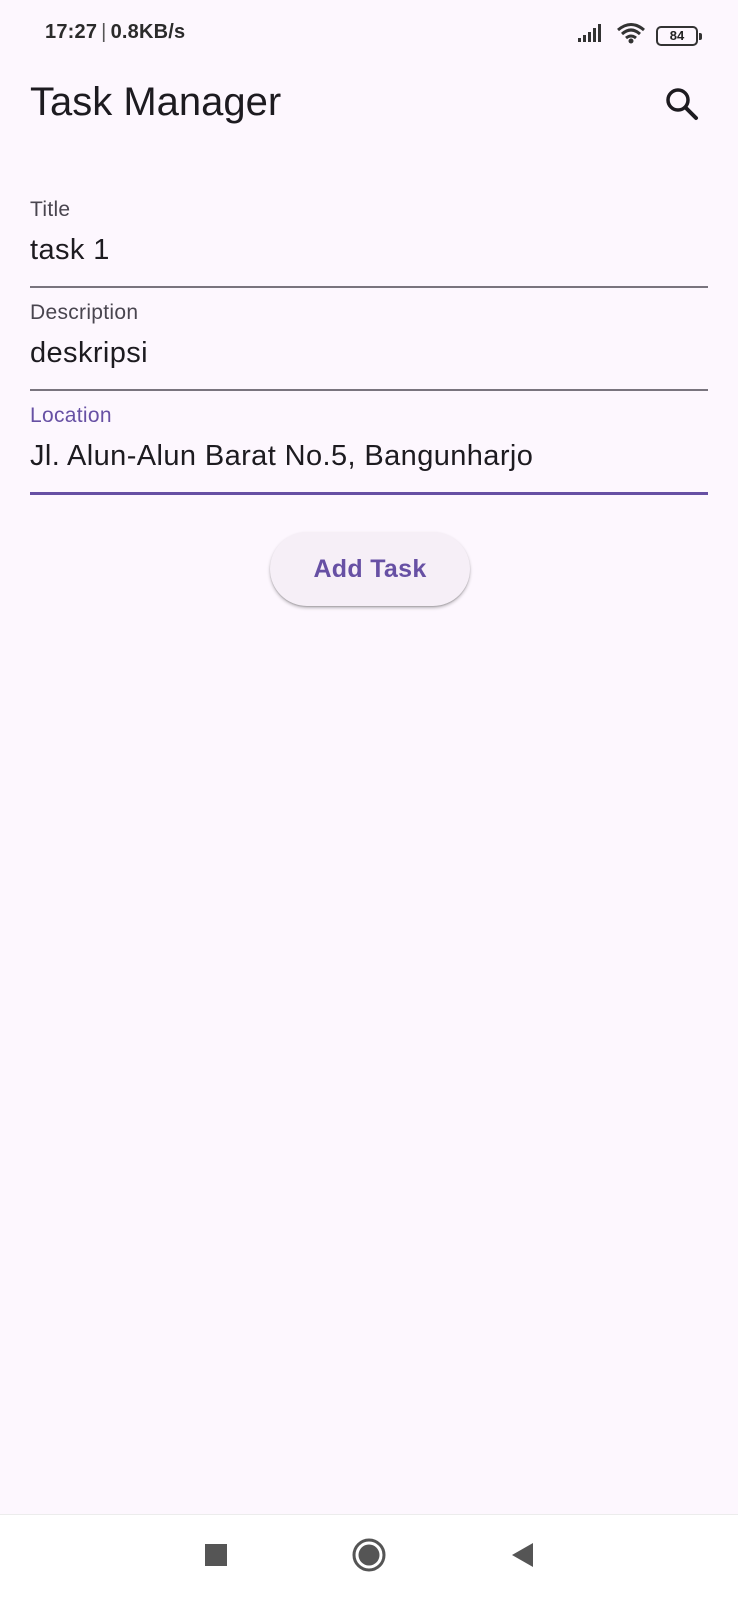  Describe the element at coordinates (369, 35) in the screenshot. I see `status-bar: 17:27 | 0.8KB/s 84` at that location.